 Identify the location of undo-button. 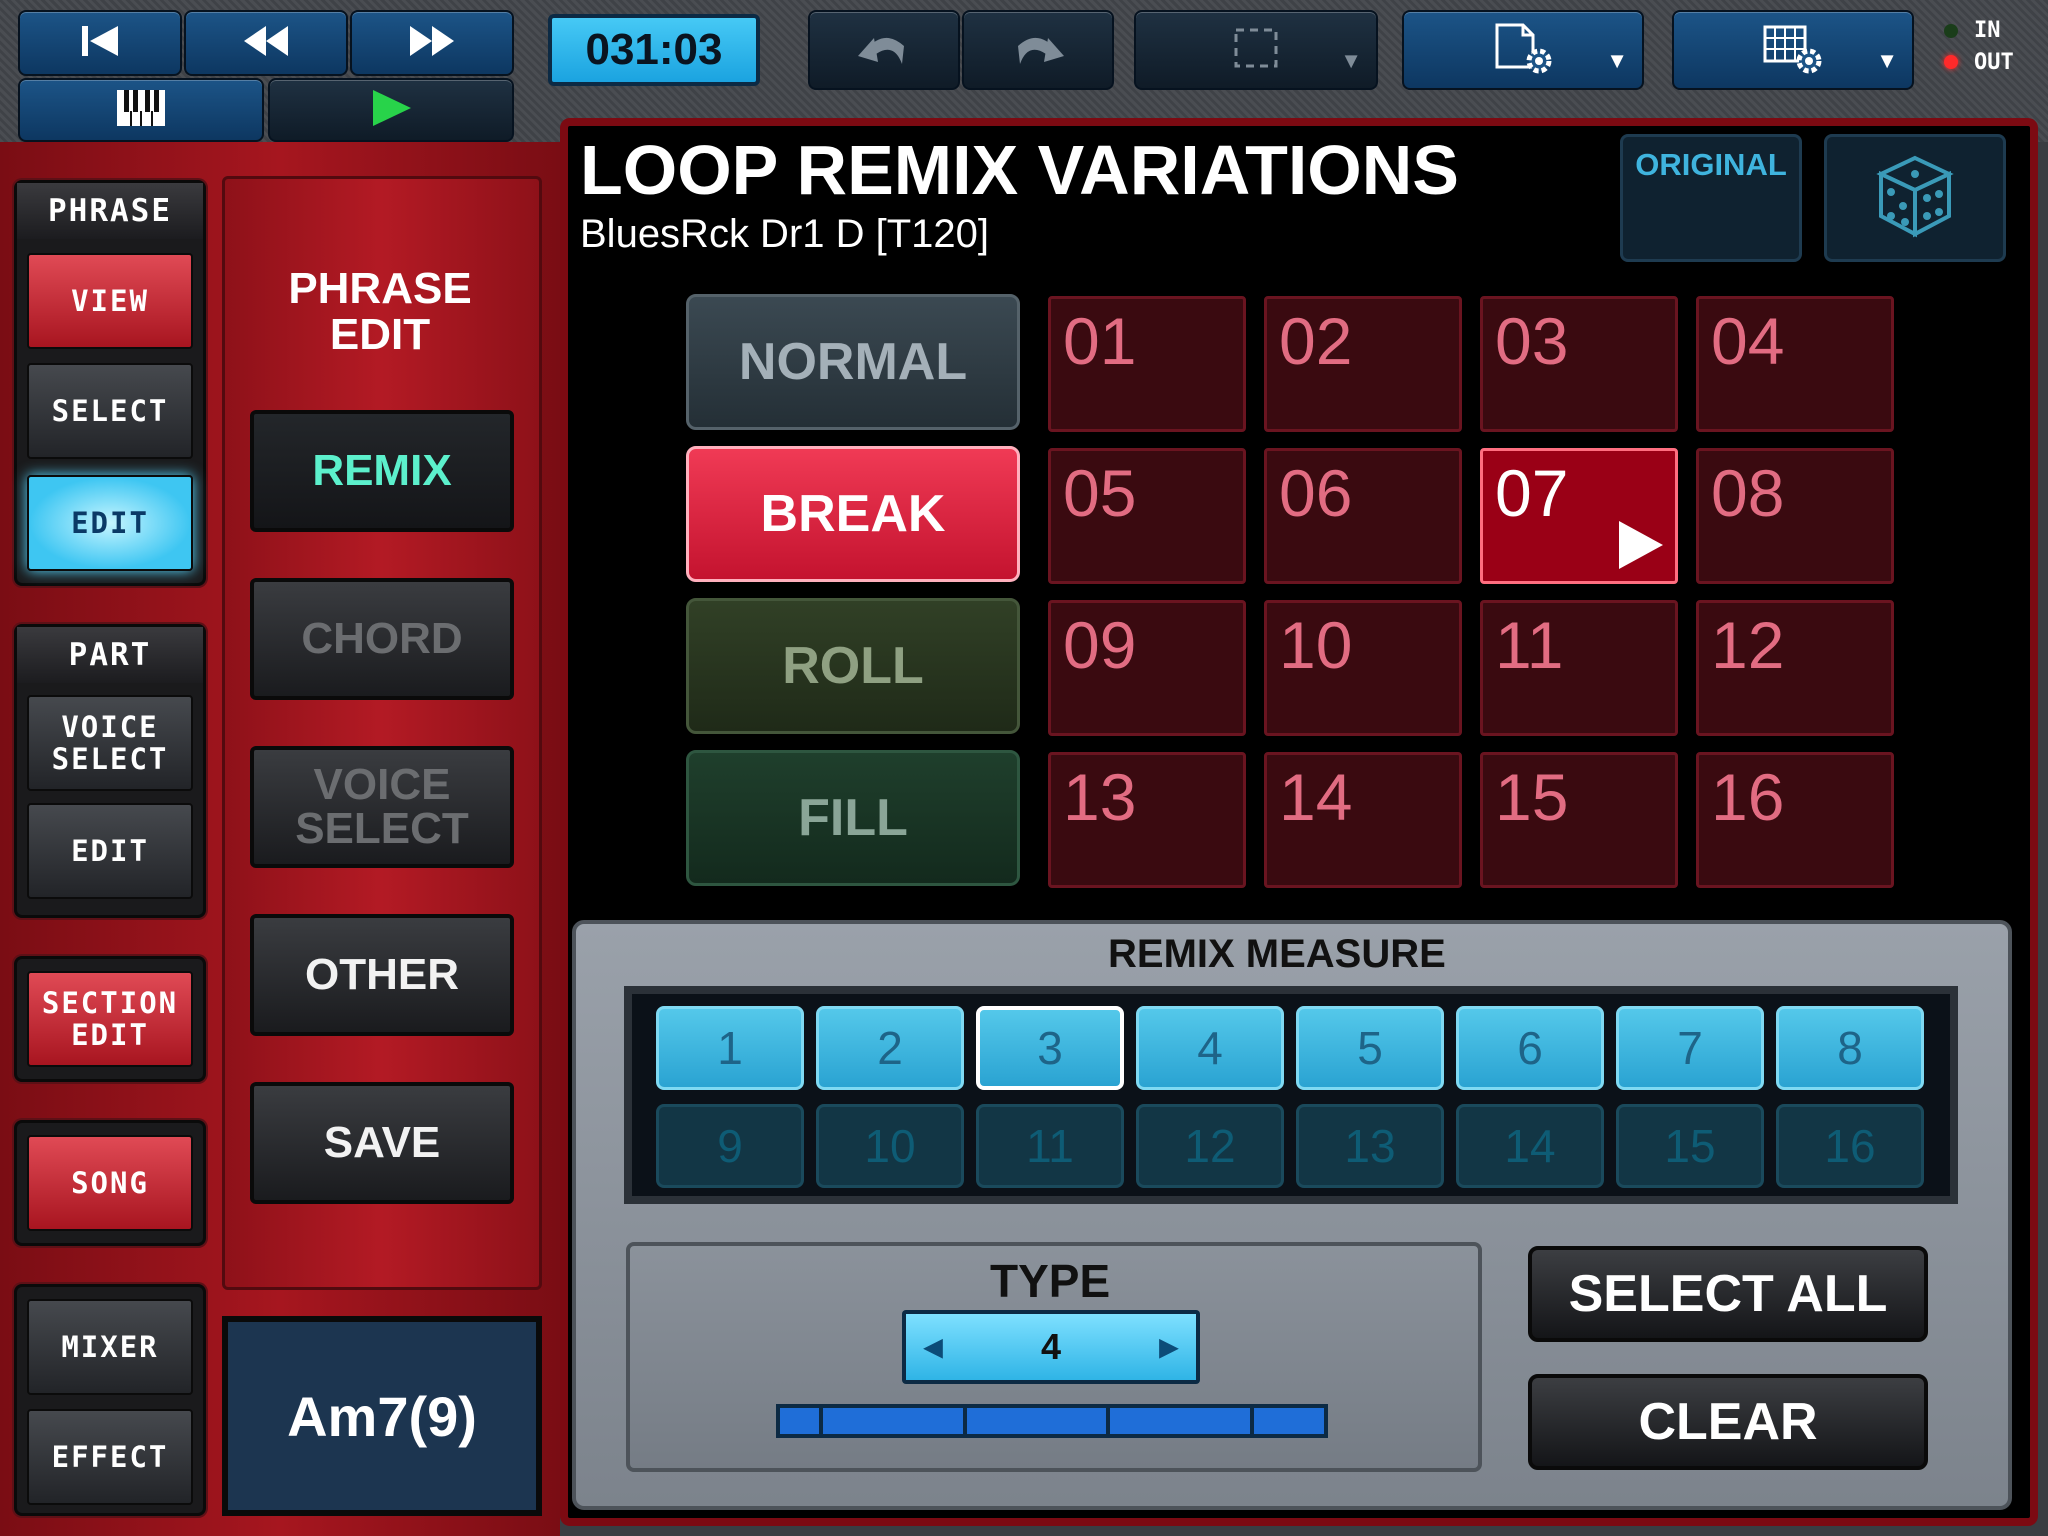
(884, 50).